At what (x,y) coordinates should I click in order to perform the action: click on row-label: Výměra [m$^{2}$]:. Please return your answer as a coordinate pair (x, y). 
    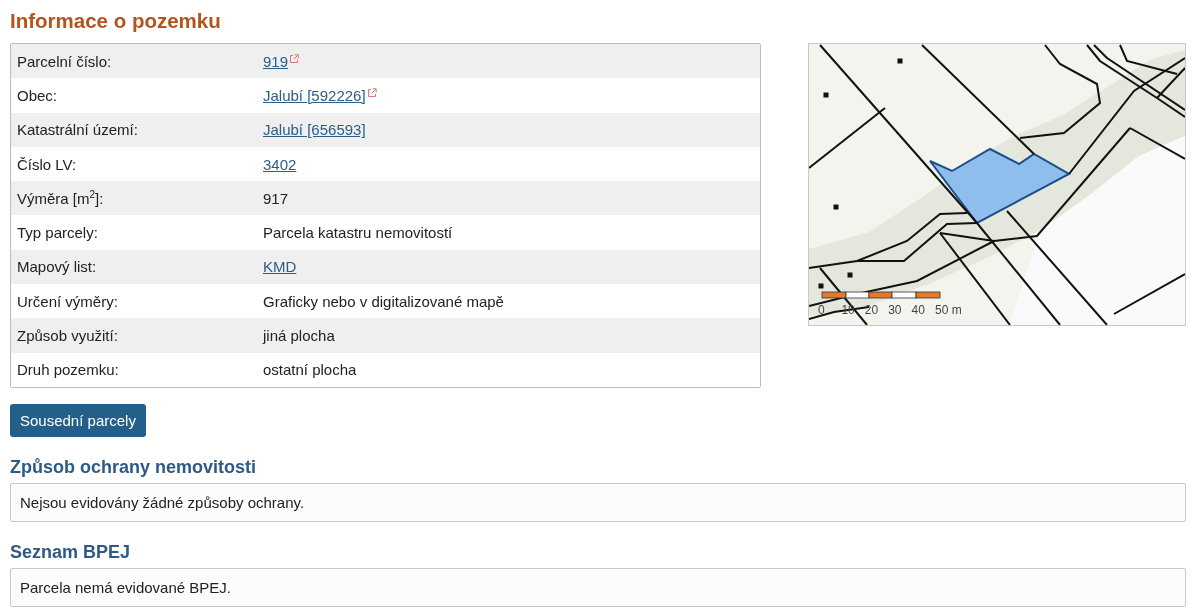
    Looking at the image, I should click on (60, 198).